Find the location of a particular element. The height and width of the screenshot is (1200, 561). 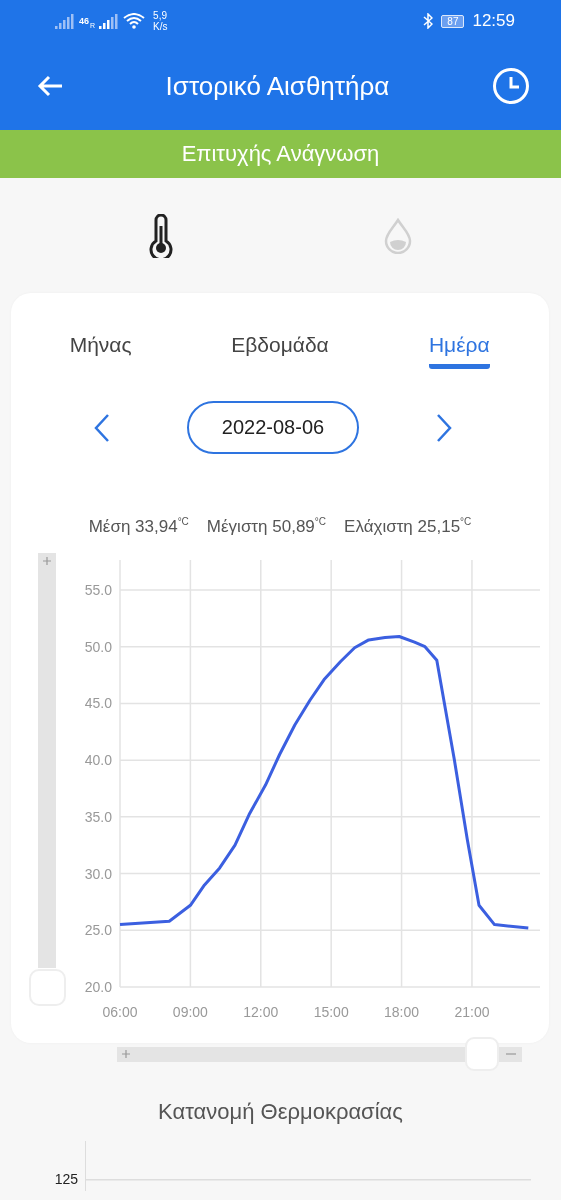

date-selector: 2022-08-06 is located at coordinates (273, 427).